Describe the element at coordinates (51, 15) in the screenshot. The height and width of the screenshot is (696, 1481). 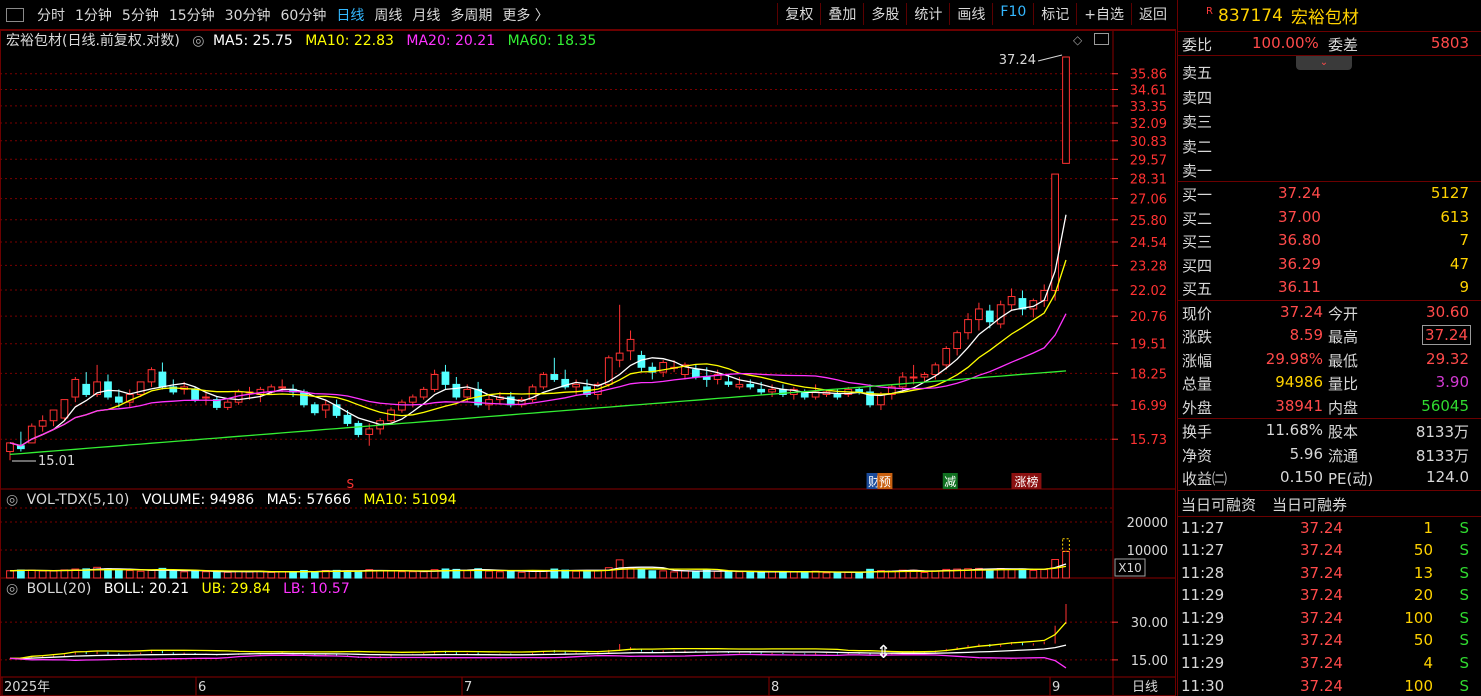
I see `period-tab: 分时` at that location.